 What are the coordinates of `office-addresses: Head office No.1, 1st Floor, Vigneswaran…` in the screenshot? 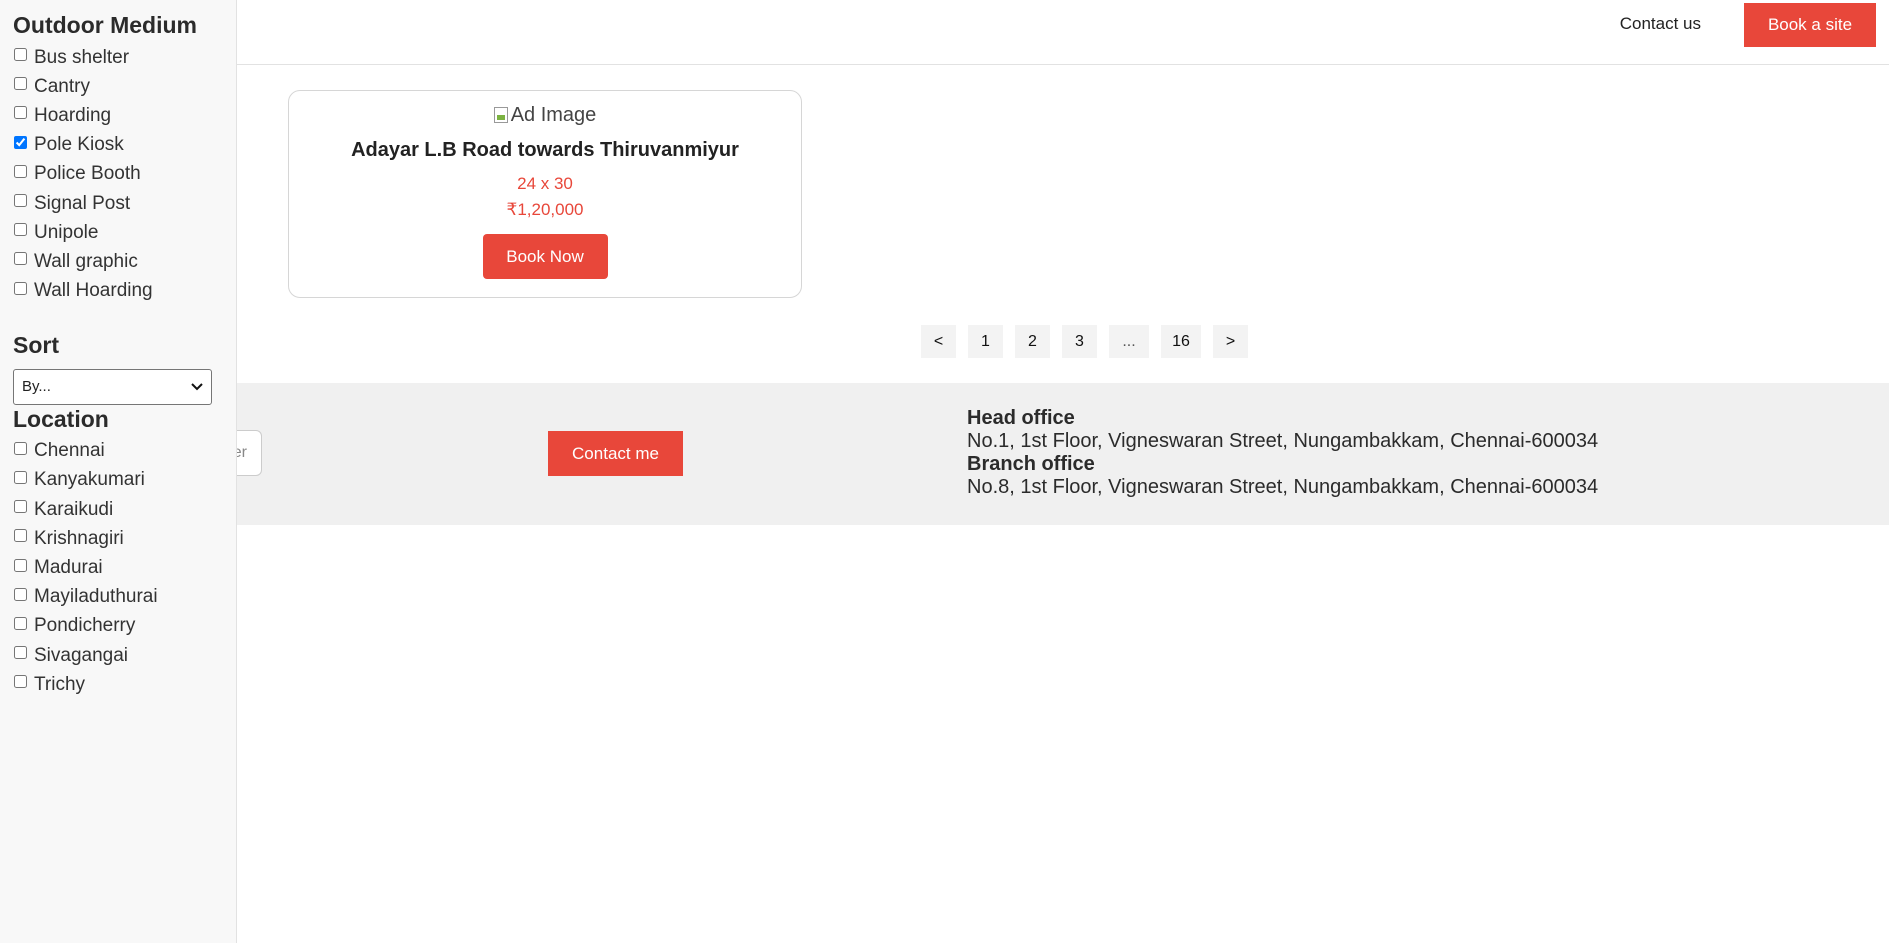 It's located at (1282, 453).